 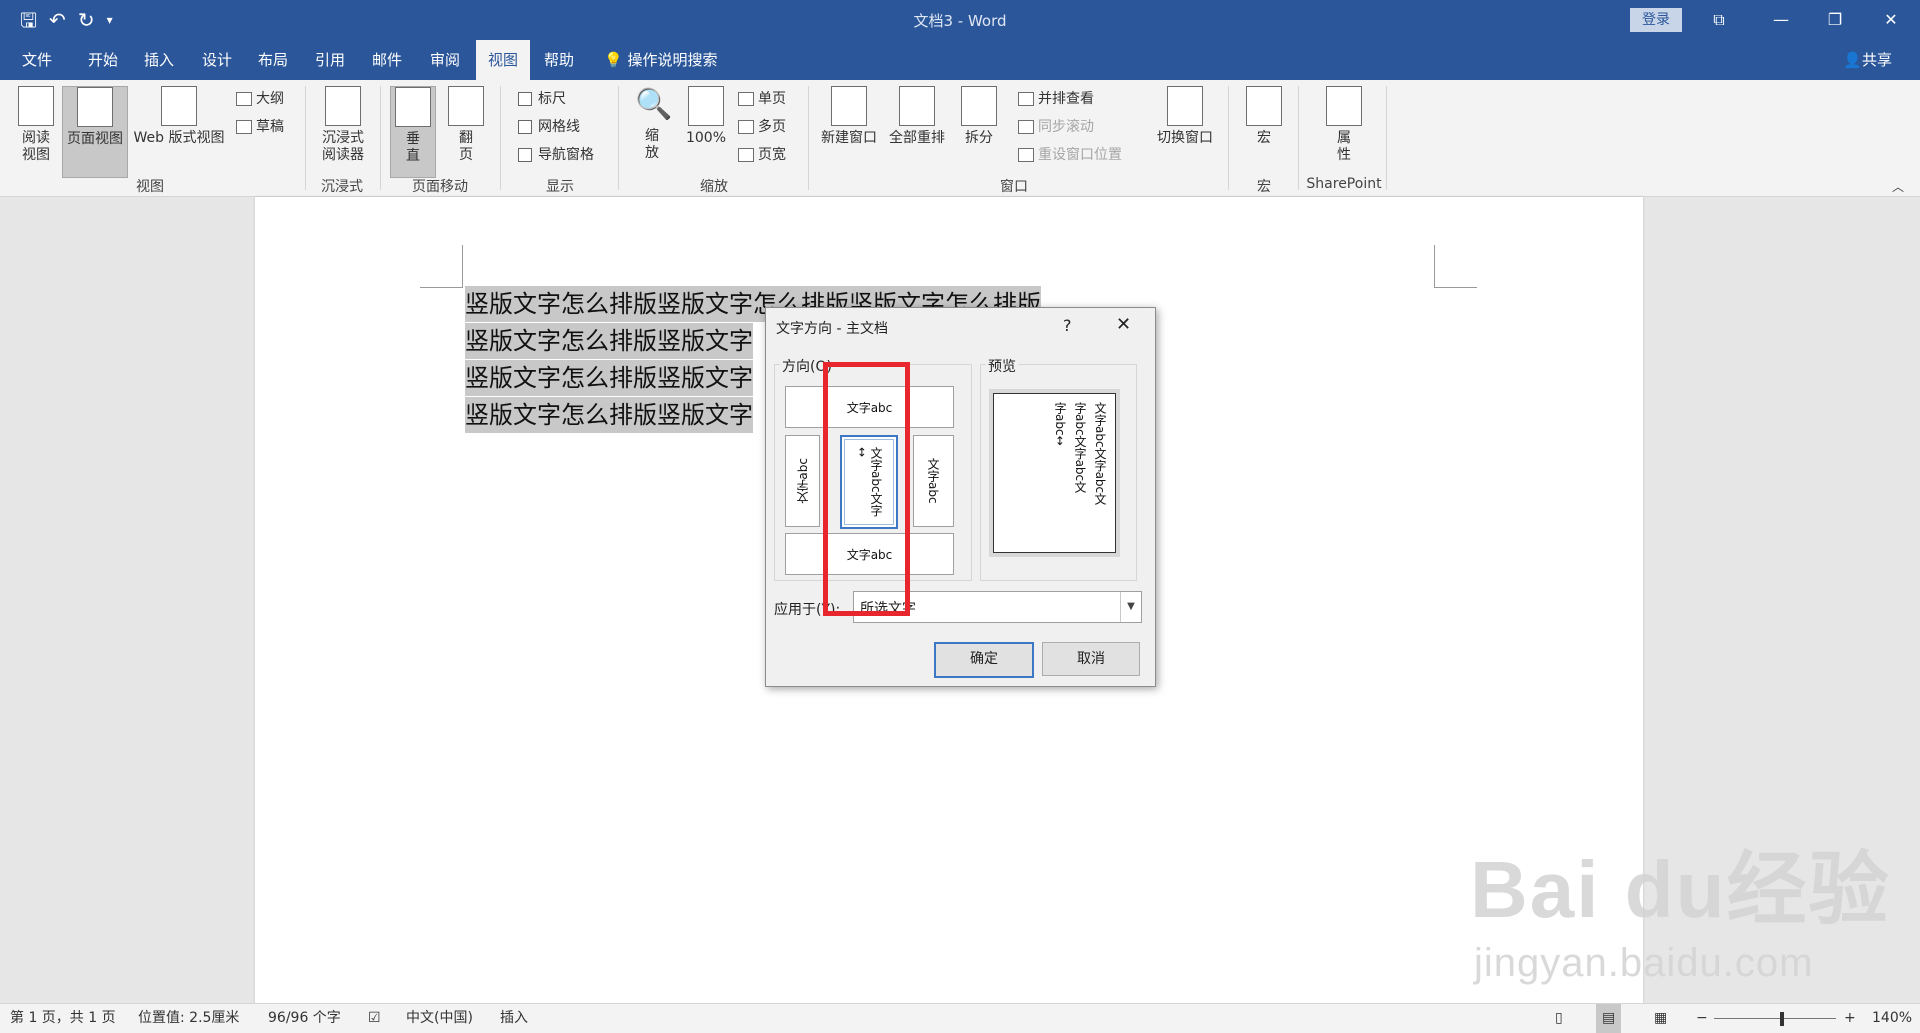 I want to click on close-window-icon: ✕, so click(x=1891, y=20).